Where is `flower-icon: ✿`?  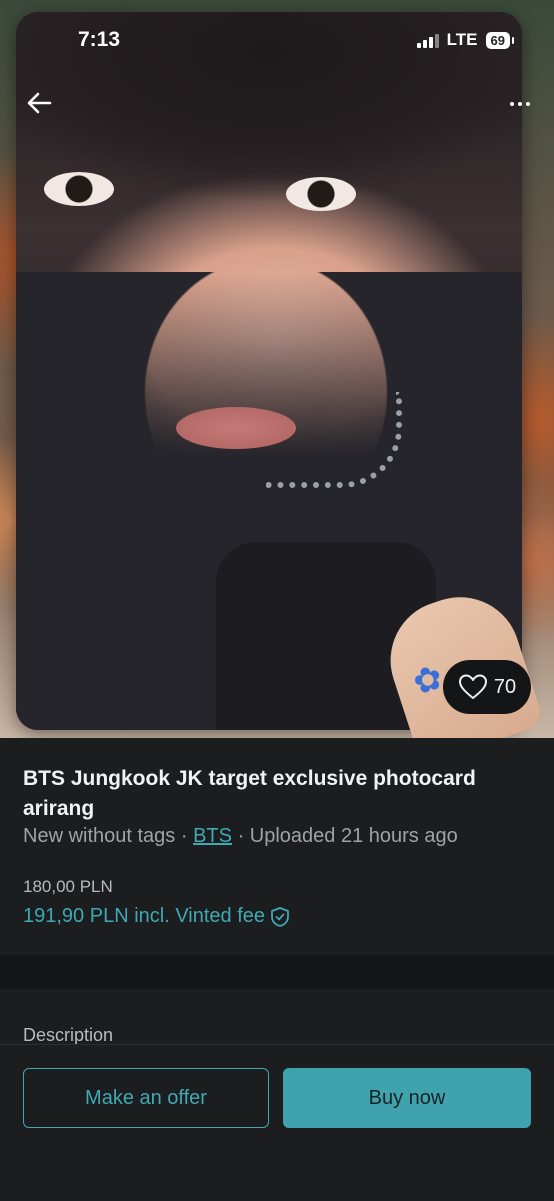 flower-icon: ✿ is located at coordinates (428, 680).